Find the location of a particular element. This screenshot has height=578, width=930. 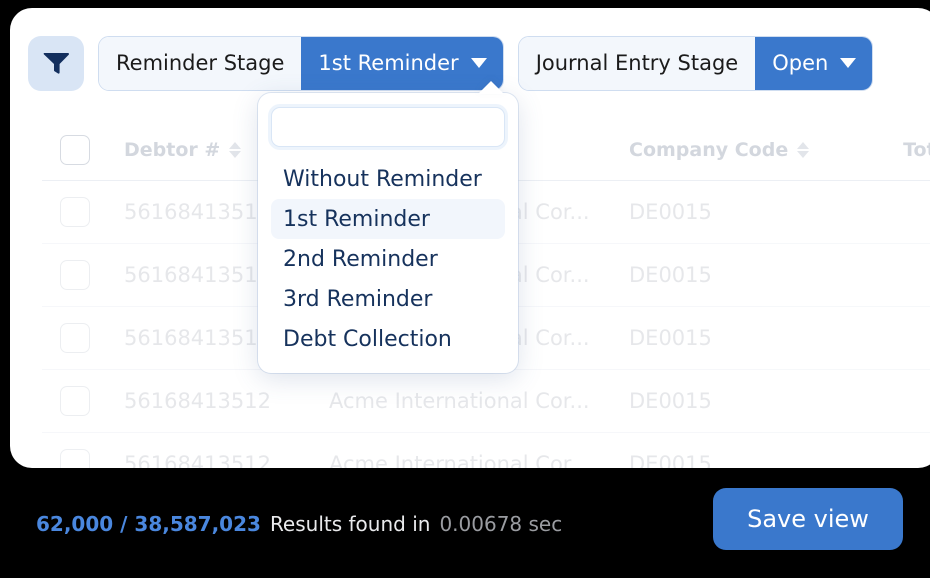

column-header-total-label: Total is located at coordinates (916, 150).